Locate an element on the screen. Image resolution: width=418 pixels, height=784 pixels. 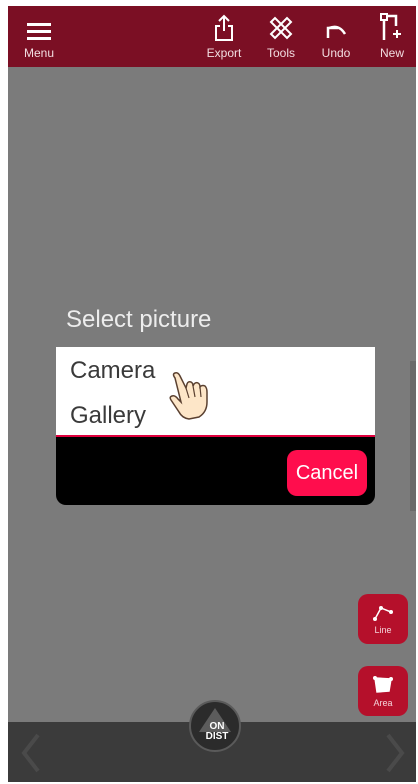
area-tool-button: Area is located at coordinates (383, 691).